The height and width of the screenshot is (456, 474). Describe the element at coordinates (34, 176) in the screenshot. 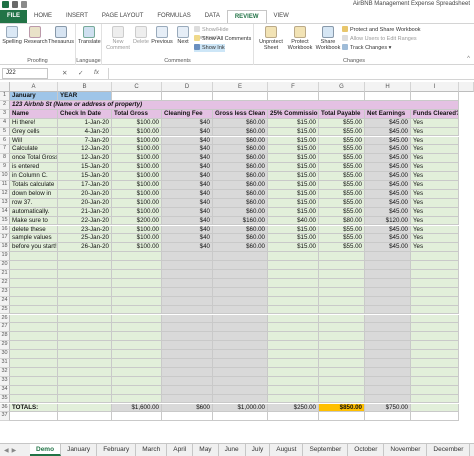

I see `data-cell: in Column C.` at that location.